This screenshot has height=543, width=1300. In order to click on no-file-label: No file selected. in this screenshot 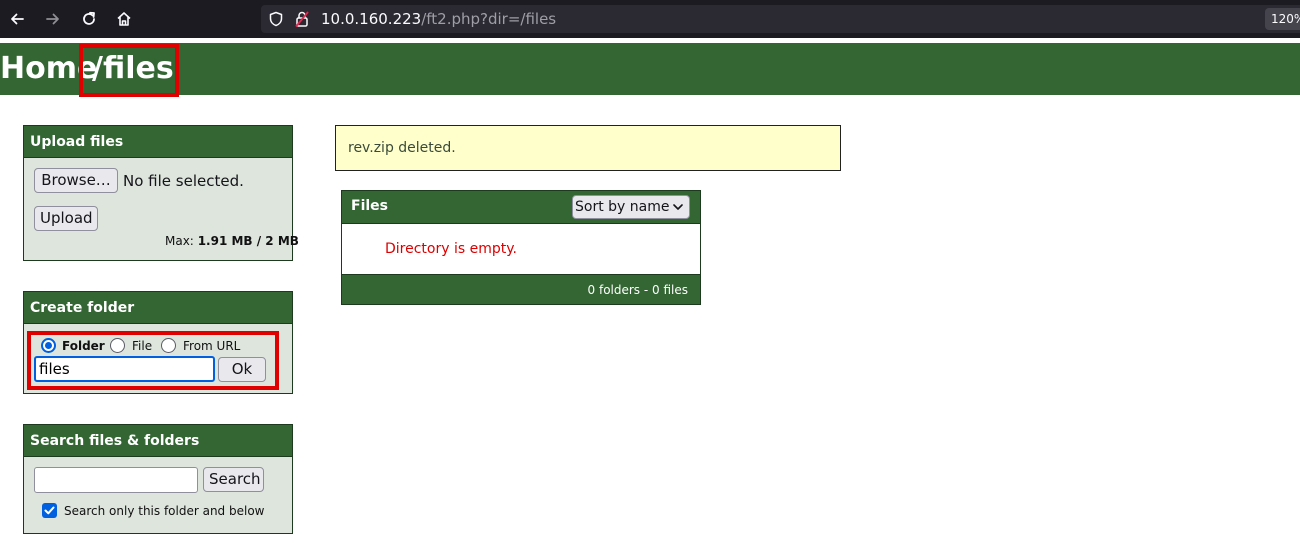, I will do `click(183, 181)`.